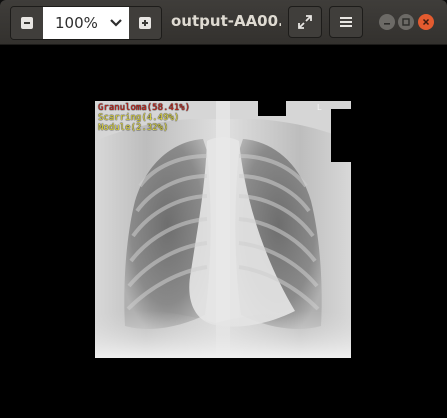  Describe the element at coordinates (139, 118) in the screenshot. I see `finding-label-scarring: Scarring(4.49%)` at that location.